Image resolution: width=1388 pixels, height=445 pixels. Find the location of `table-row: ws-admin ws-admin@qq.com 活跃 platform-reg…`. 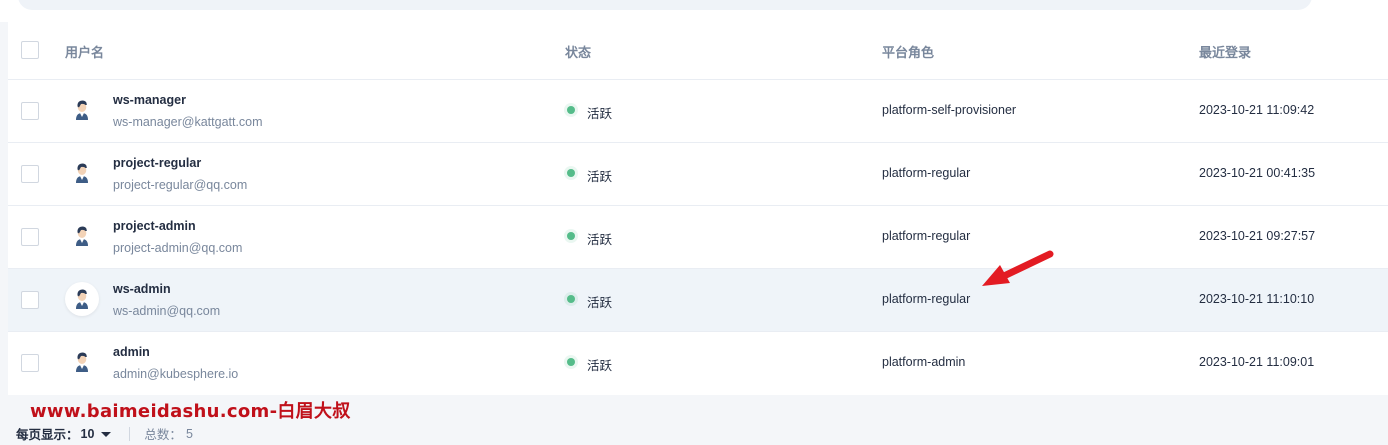

table-row: ws-admin ws-admin@qq.com 活跃 platform-reg… is located at coordinates (698, 300).